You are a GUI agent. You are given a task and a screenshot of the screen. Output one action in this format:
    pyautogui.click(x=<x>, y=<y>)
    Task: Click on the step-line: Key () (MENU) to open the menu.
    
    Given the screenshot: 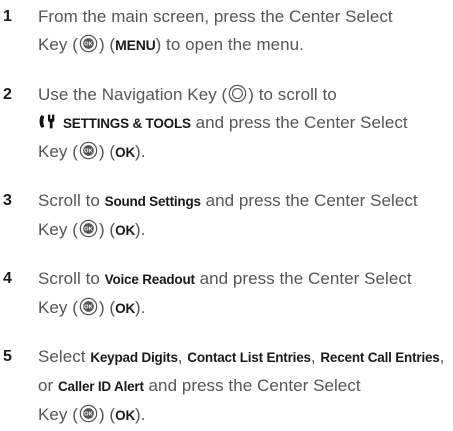 What is the action you would take?
    pyautogui.click(x=171, y=44)
    